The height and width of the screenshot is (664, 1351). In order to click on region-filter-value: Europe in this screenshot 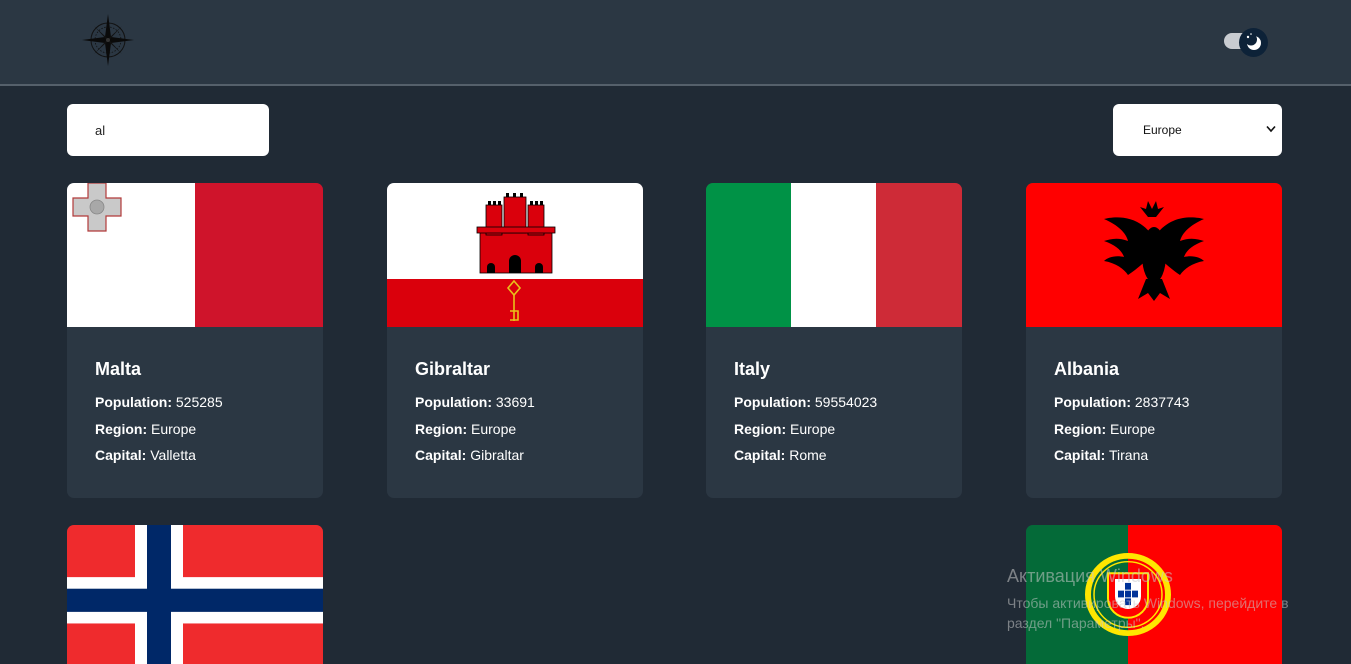, I will do `click(1162, 130)`.